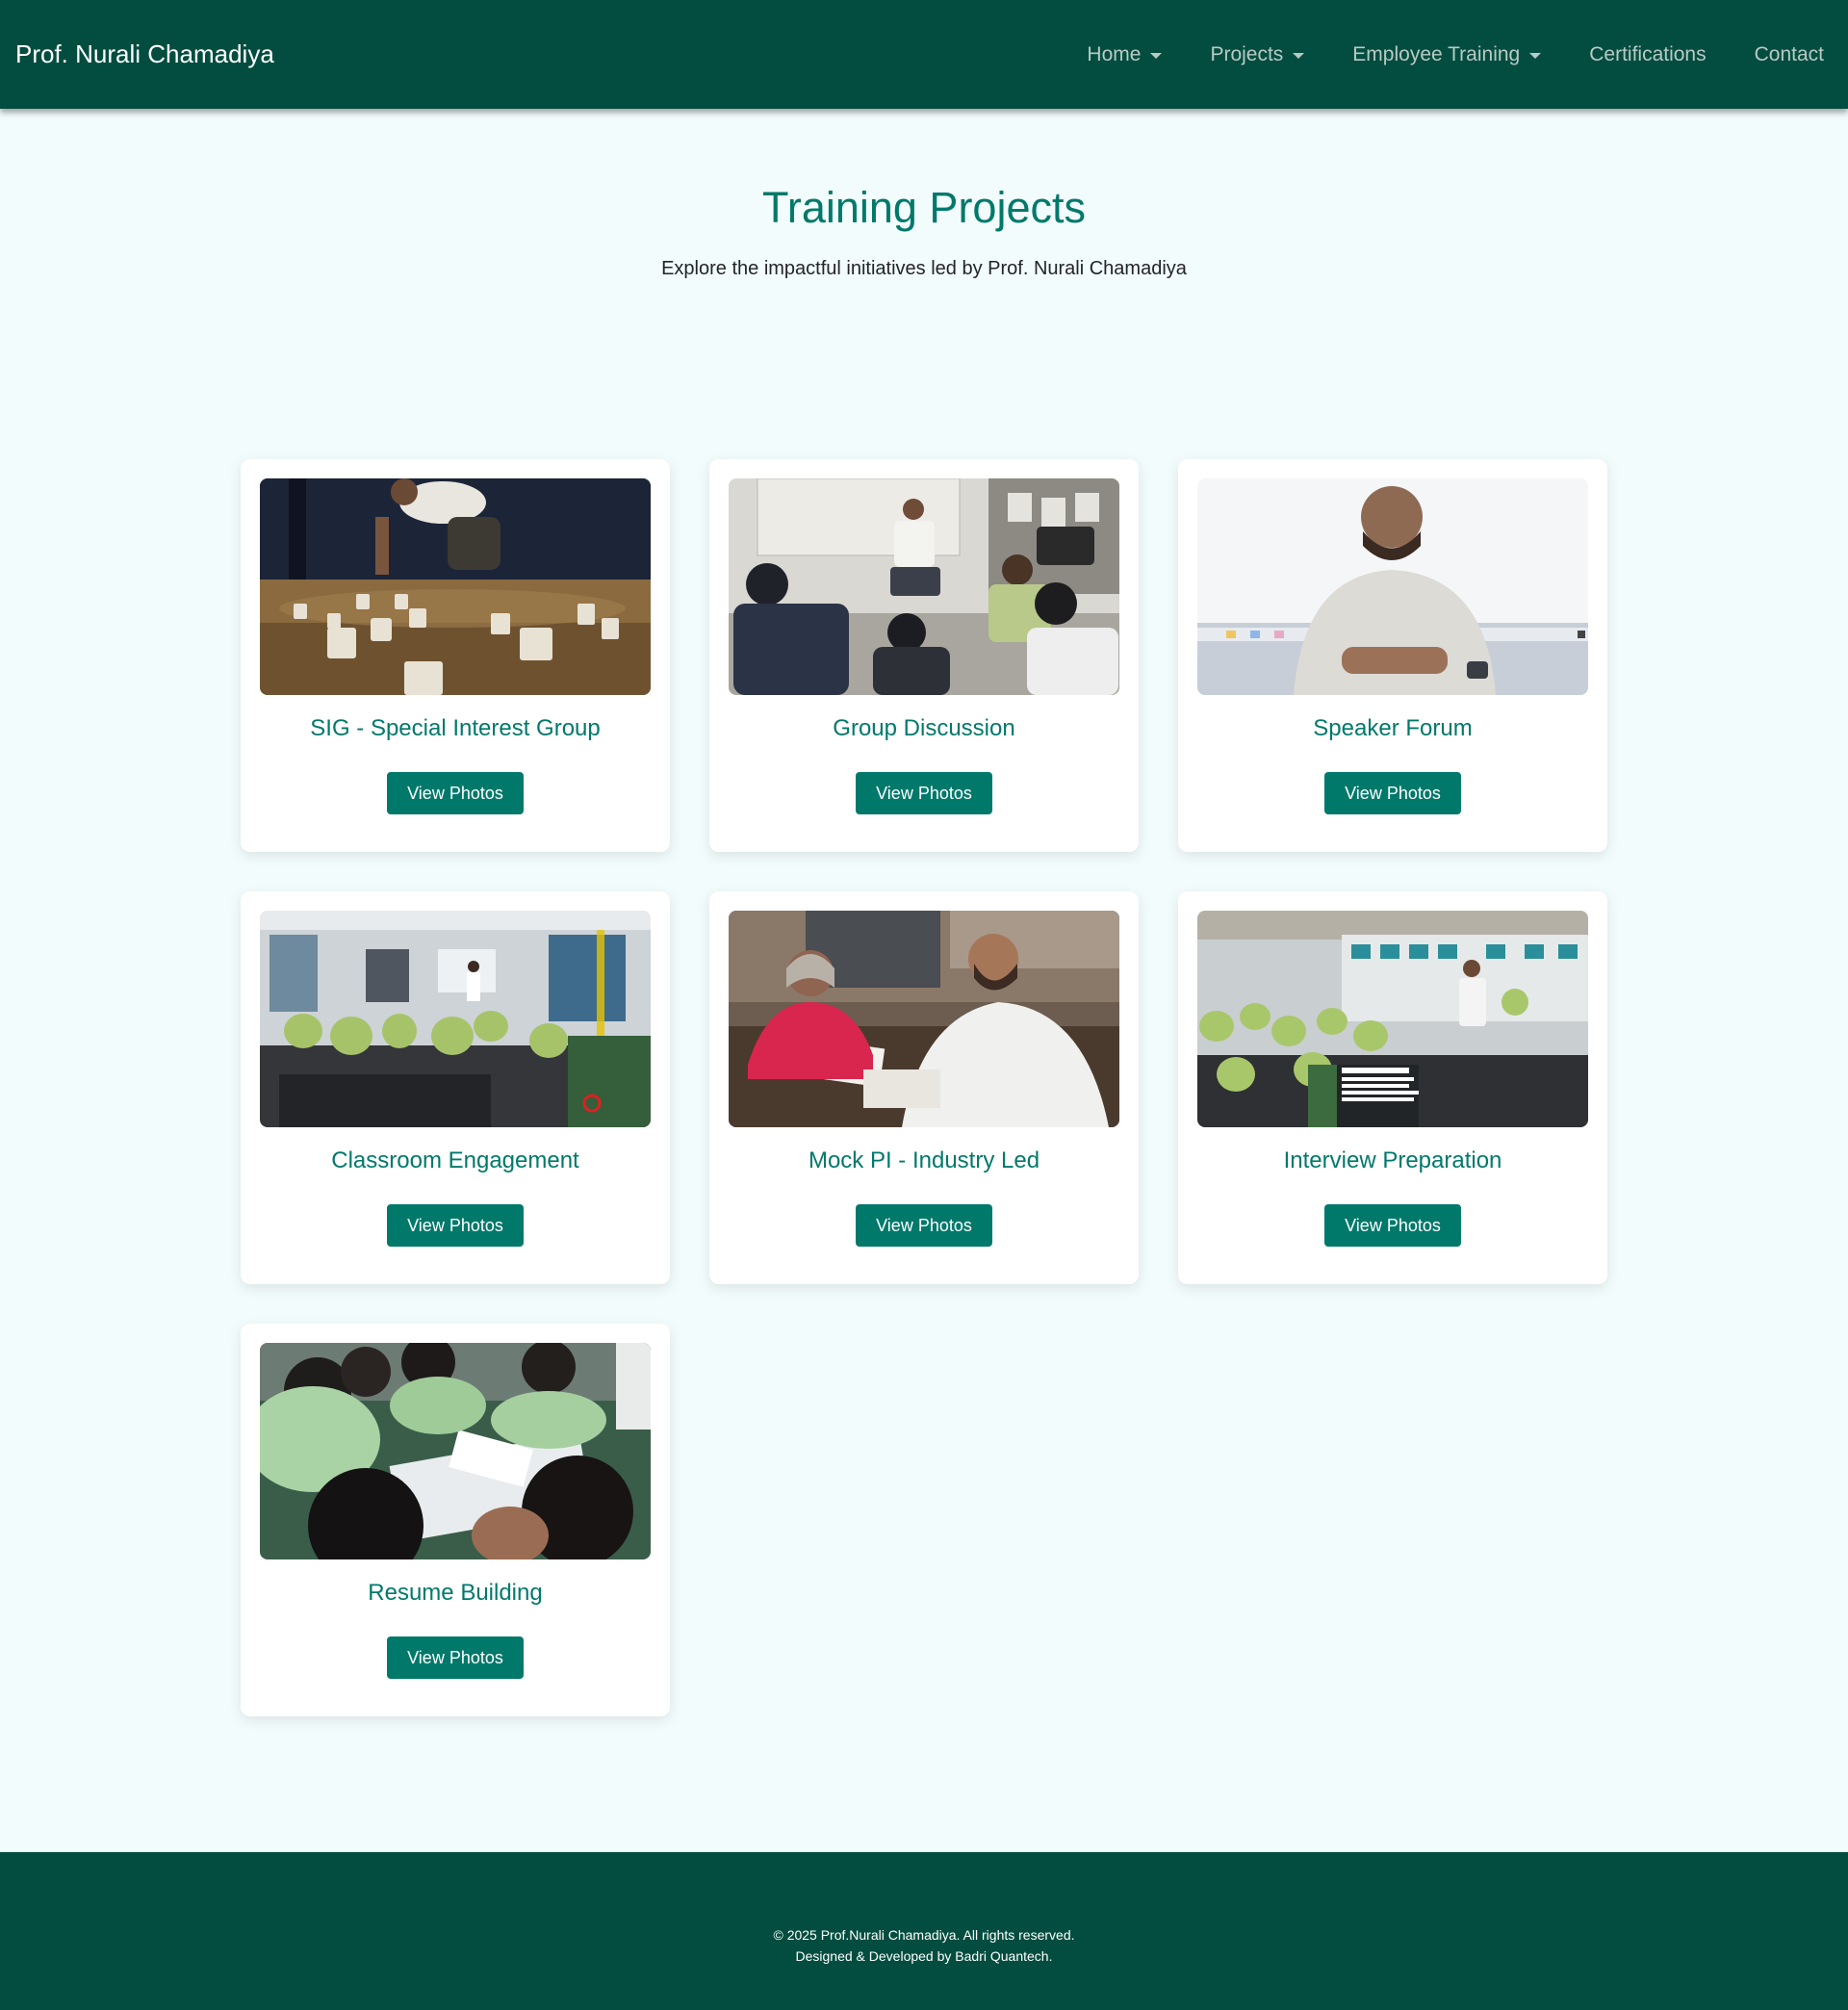 The width and height of the screenshot is (1848, 2010). I want to click on project-title: SIG - Special Interest Group, so click(455, 728).